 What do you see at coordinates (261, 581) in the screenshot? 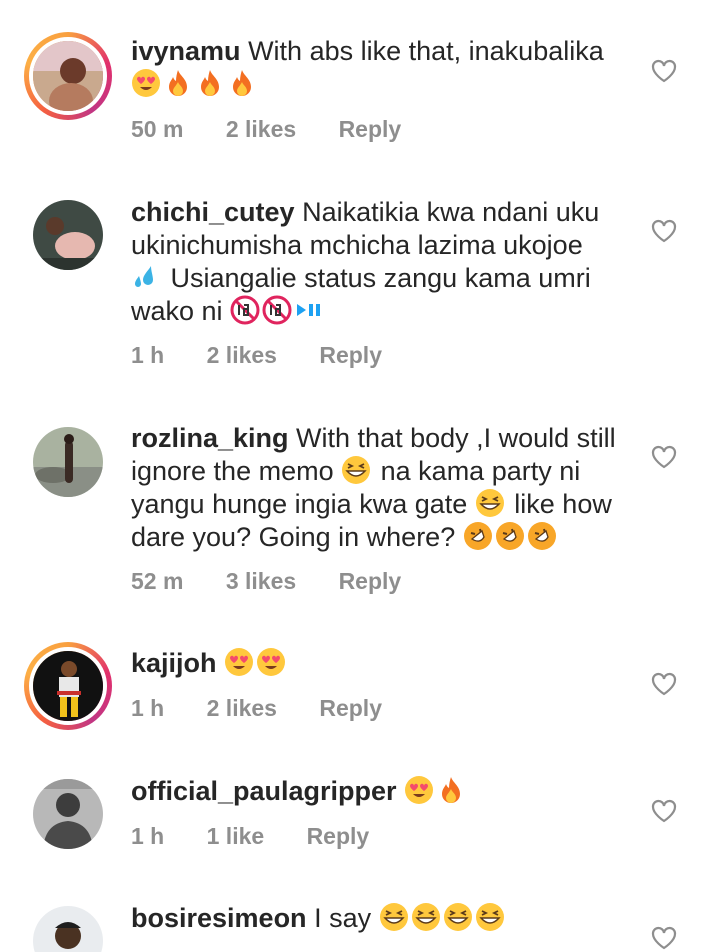
I see `comment-likes: 3 likes` at bounding box center [261, 581].